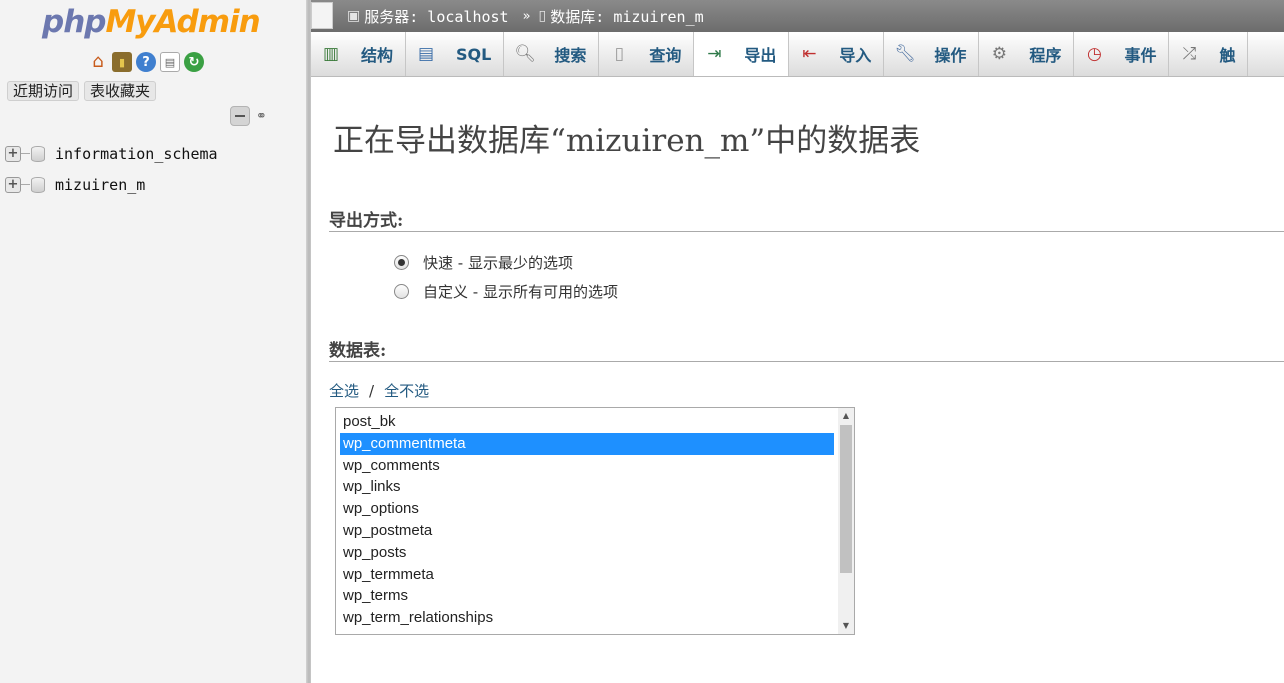 The height and width of the screenshot is (683, 1284). I want to click on database-name: information_schema, so click(136, 154).